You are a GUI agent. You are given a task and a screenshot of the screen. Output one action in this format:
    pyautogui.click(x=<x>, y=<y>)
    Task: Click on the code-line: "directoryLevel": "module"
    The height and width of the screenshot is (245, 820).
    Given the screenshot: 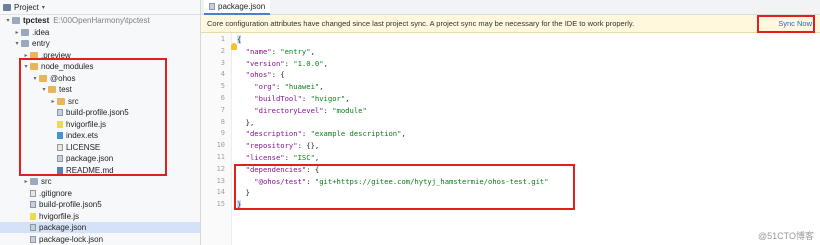 What is the action you would take?
    pyautogui.click(x=302, y=110)
    